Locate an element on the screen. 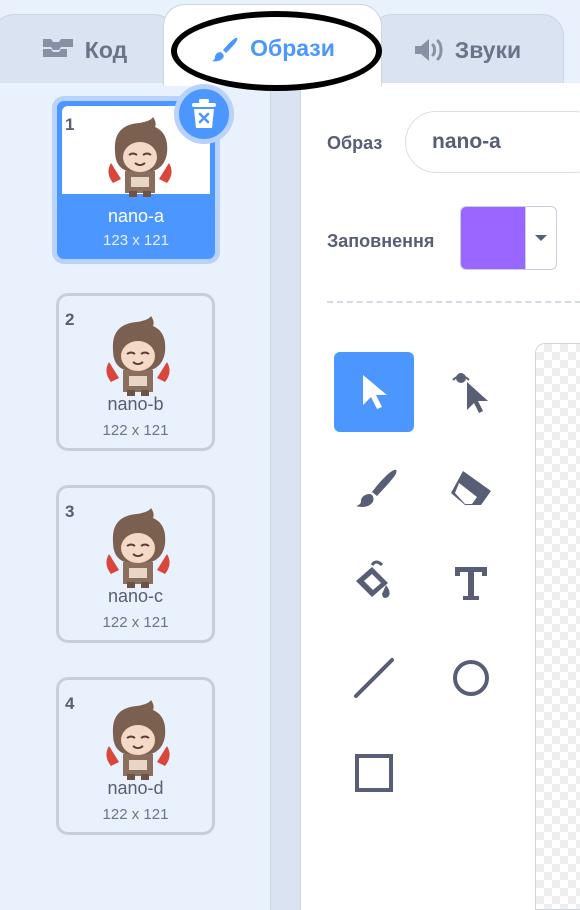 The width and height of the screenshot is (580, 910). costume-item-4: 4 nano-d 122 x 121 is located at coordinates (135, 756).